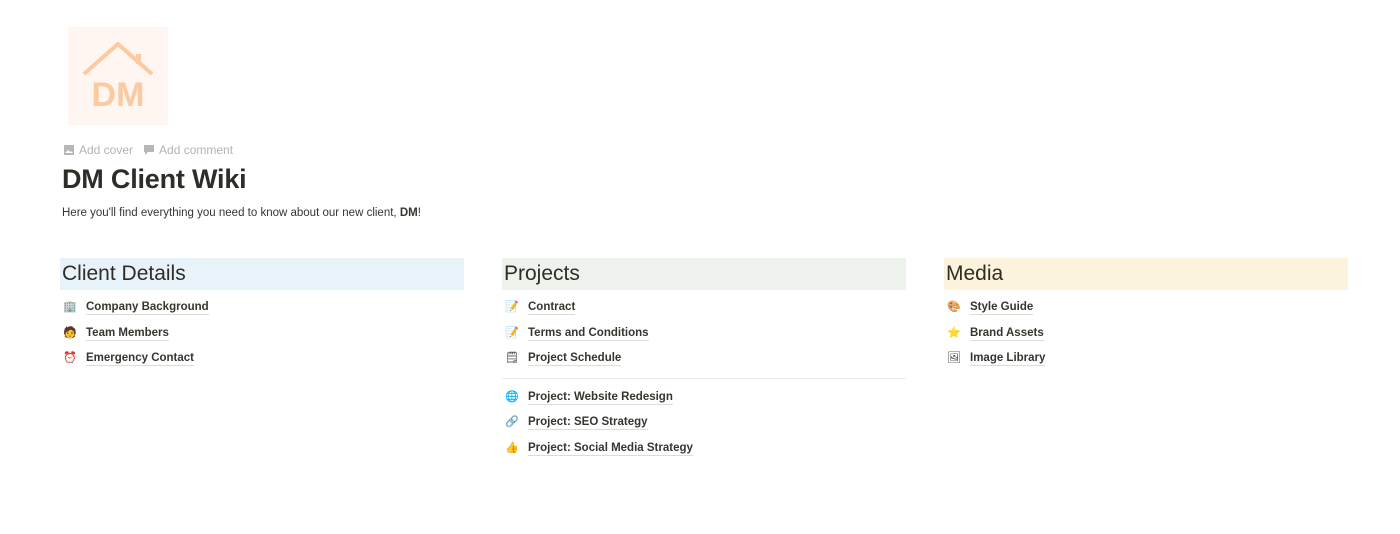 The width and height of the screenshot is (1400, 534). Describe the element at coordinates (1146, 308) in the screenshot. I see `page-link-style-guide: 🎨 Style Guide` at that location.